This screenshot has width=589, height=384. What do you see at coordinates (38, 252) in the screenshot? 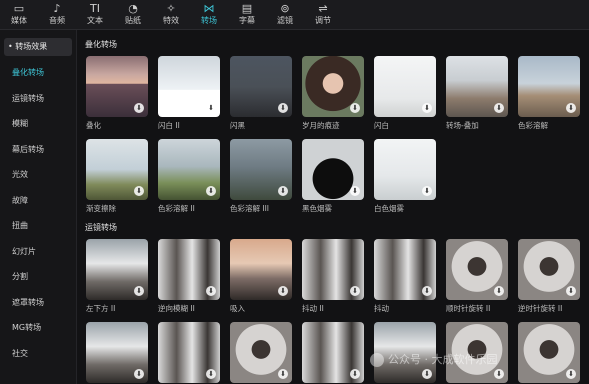
I see `sidebar-item: 幻灯片` at bounding box center [38, 252].